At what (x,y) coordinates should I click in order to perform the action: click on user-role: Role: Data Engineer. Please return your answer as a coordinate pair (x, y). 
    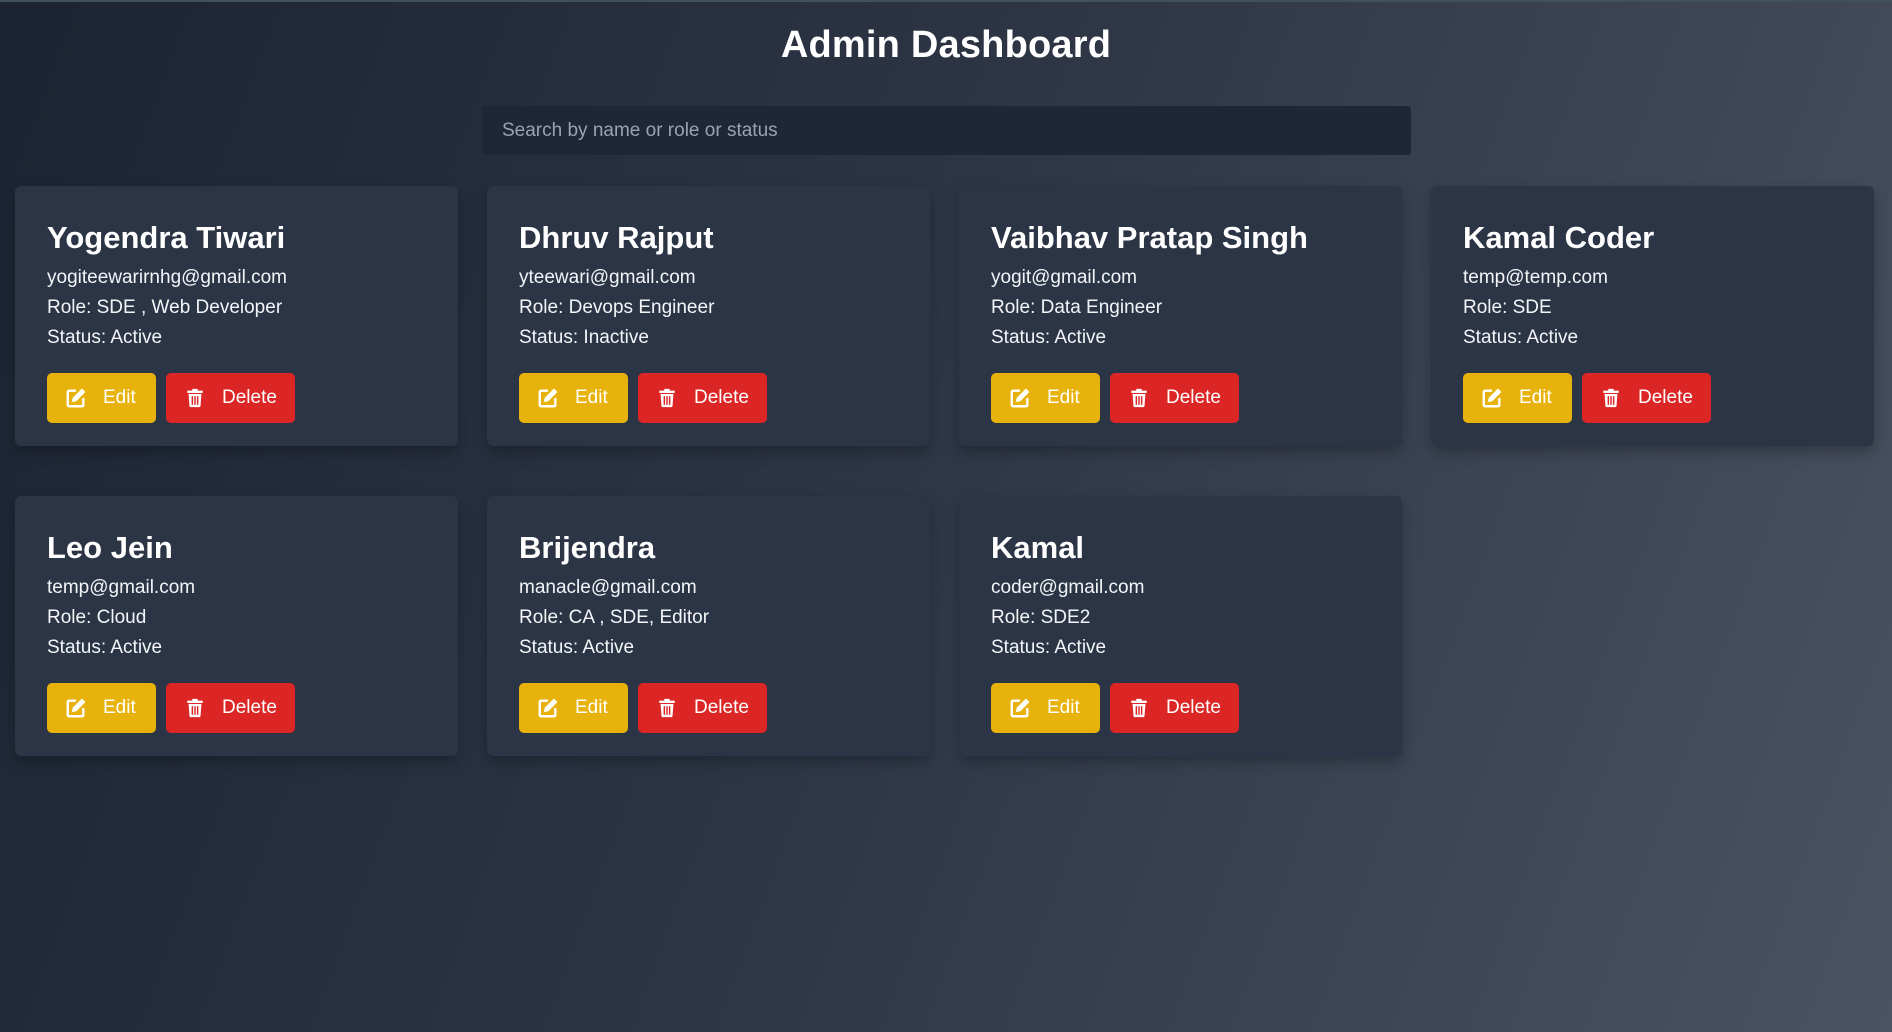
    Looking at the image, I should click on (1077, 307).